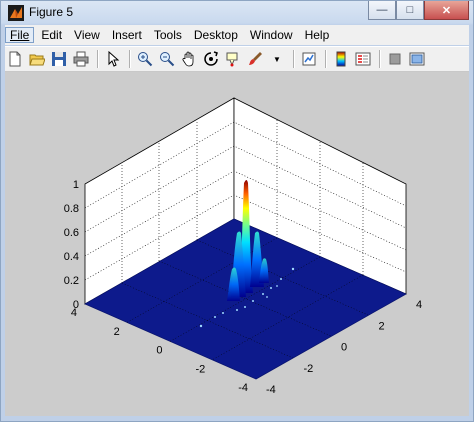 This screenshot has width=474, height=422. I want to click on pan-hand-icon, so click(188, 59).